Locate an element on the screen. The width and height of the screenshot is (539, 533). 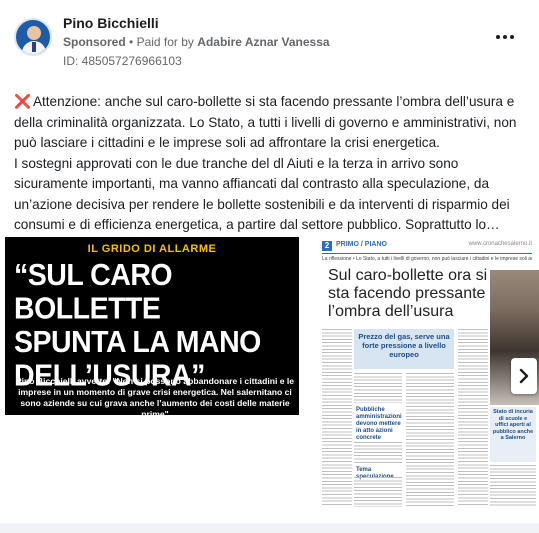
newspaper-rule is located at coordinates (427, 253).